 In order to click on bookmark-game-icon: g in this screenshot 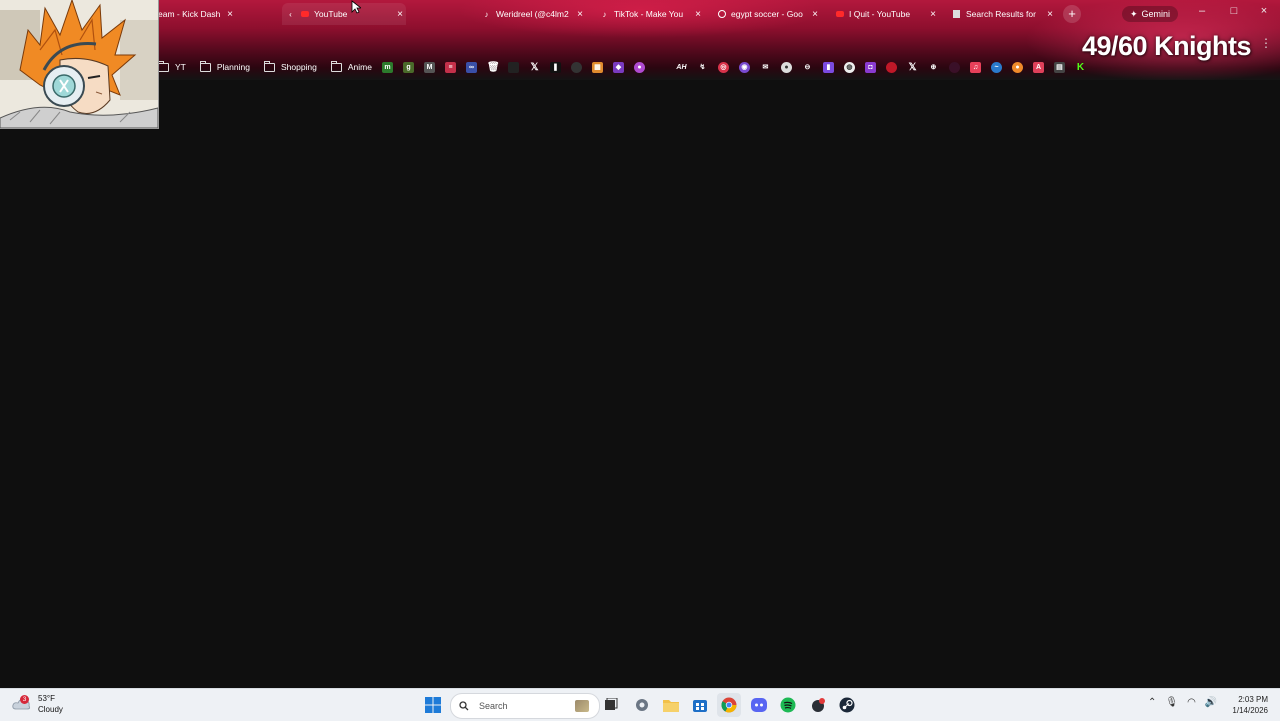, I will do `click(408, 67)`.